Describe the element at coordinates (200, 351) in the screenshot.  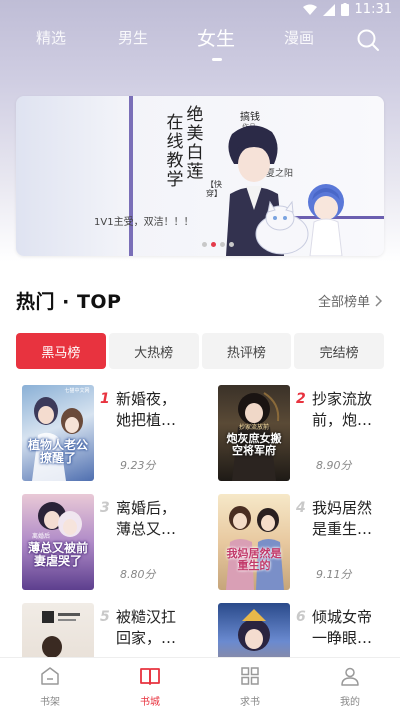
I see `ranking-tabs: 黑马榜 大热榜 热评榜 完结榜` at that location.